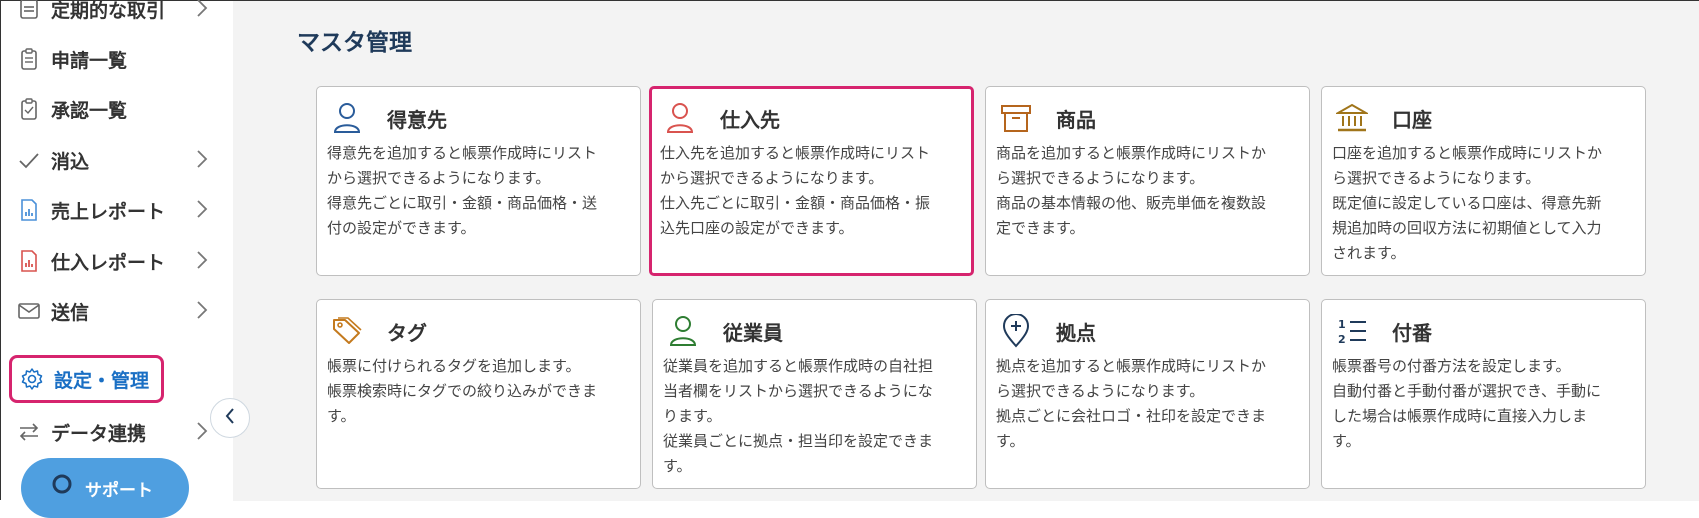 This screenshot has height=518, width=1699. Describe the element at coordinates (108, 11) in the screenshot. I see `sidebar-item-label: 定期的な取引` at that location.